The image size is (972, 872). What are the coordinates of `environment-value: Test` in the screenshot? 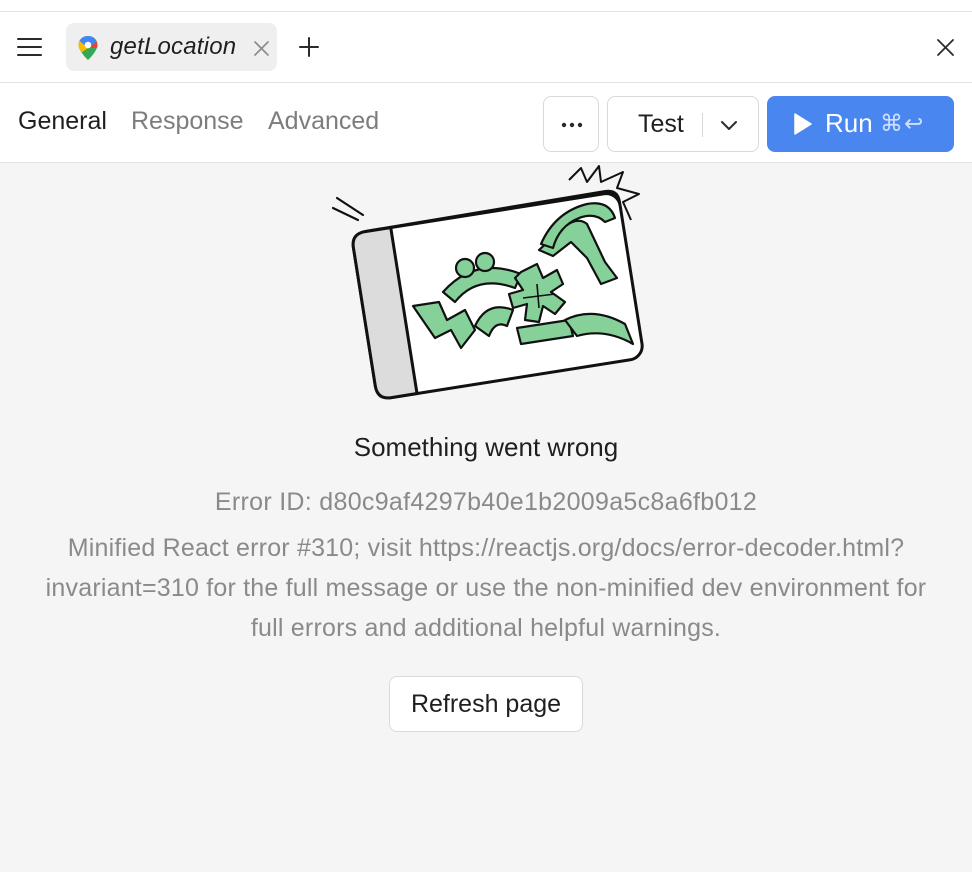 It's located at (661, 124).